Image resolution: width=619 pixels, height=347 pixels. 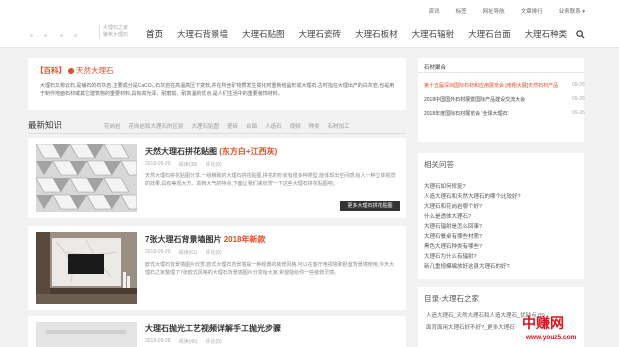 I want to click on article-thumbnail-tv-wall, so click(x=86, y=268).